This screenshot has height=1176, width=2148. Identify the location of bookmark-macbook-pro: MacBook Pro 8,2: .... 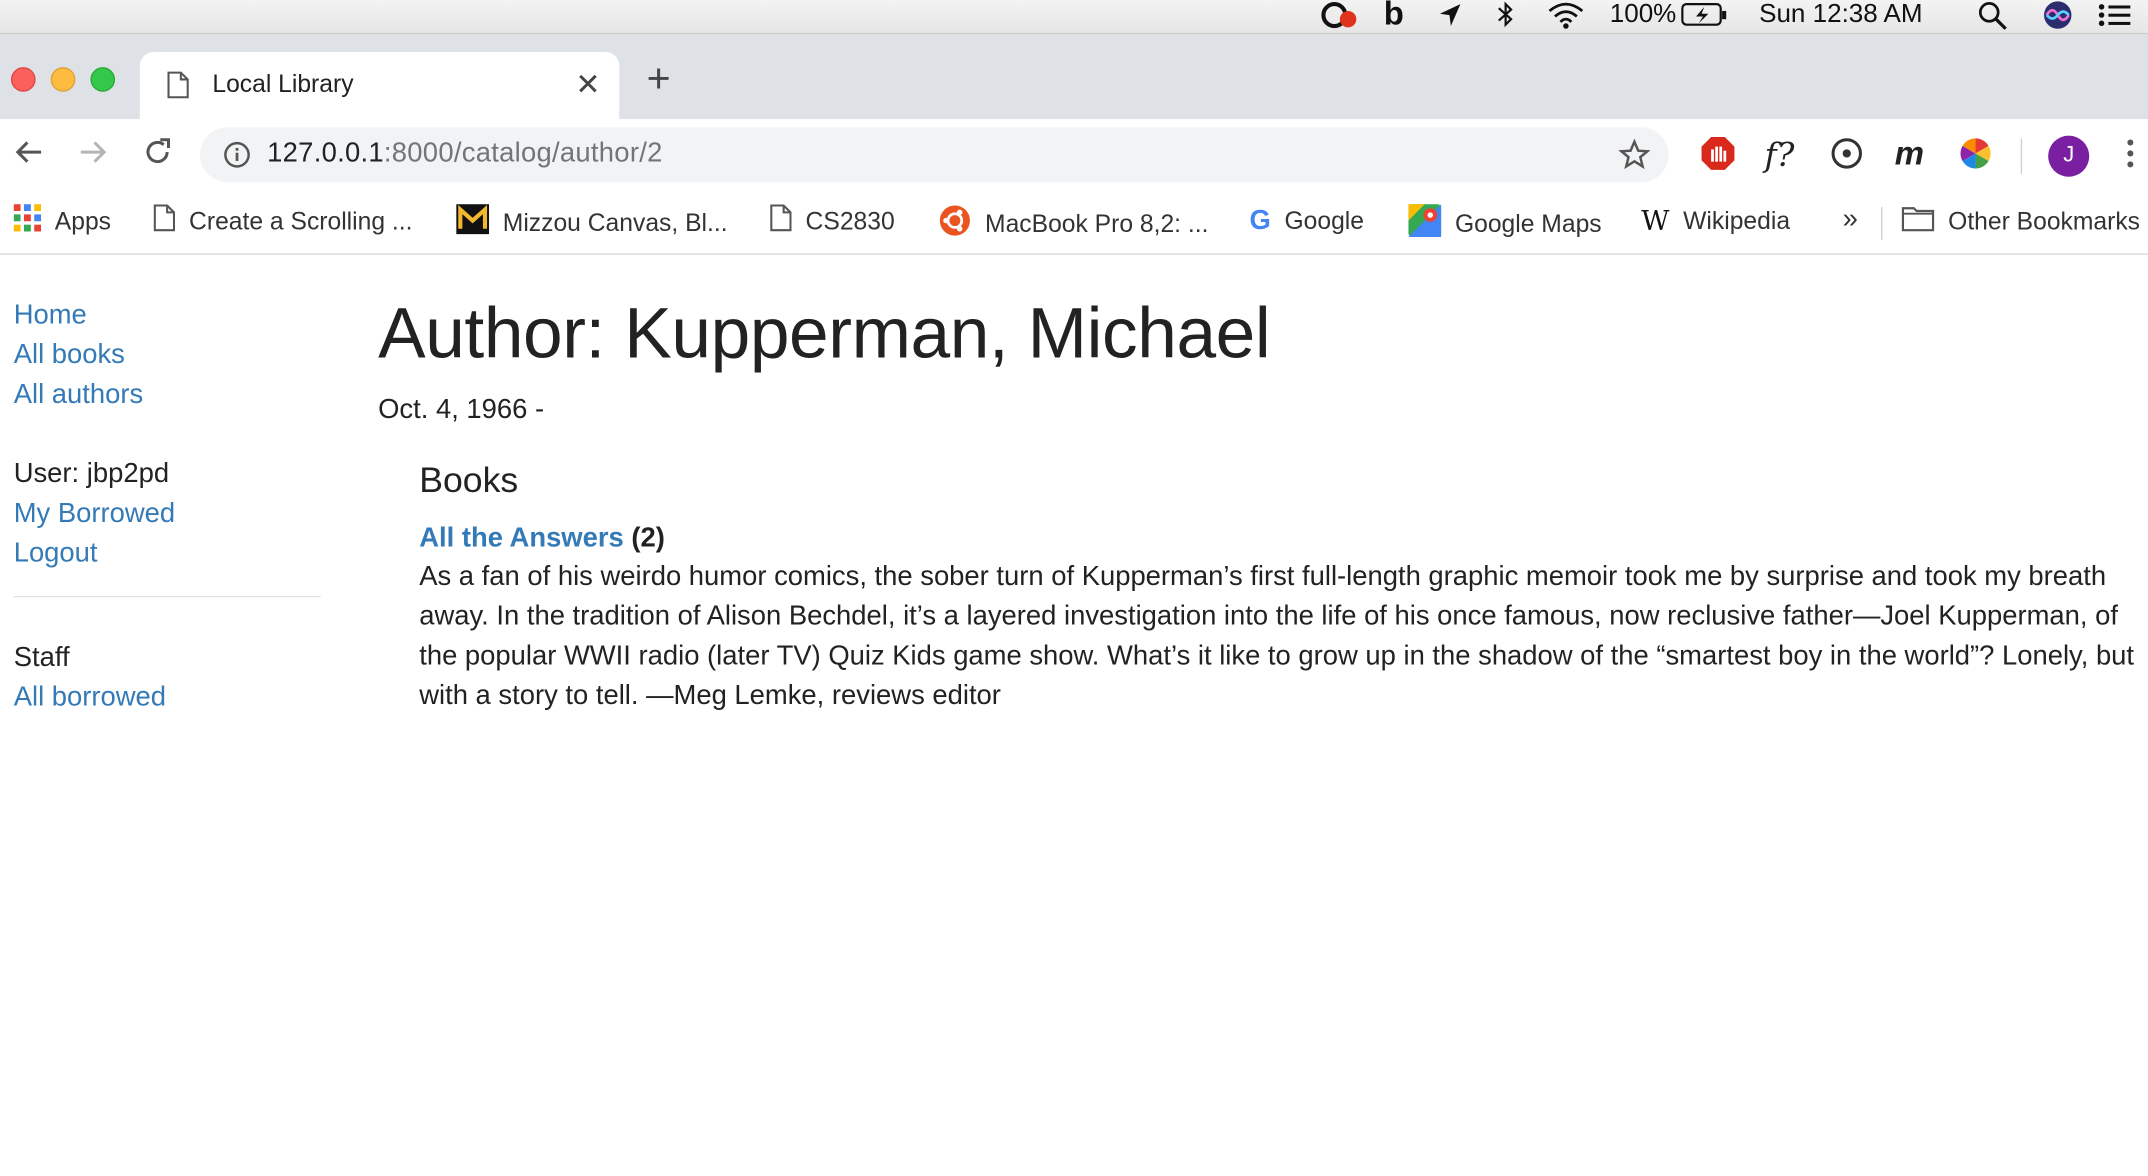
(1073, 223).